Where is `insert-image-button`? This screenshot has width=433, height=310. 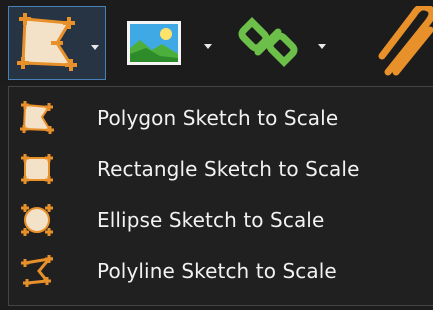
insert-image-button is located at coordinates (170, 41).